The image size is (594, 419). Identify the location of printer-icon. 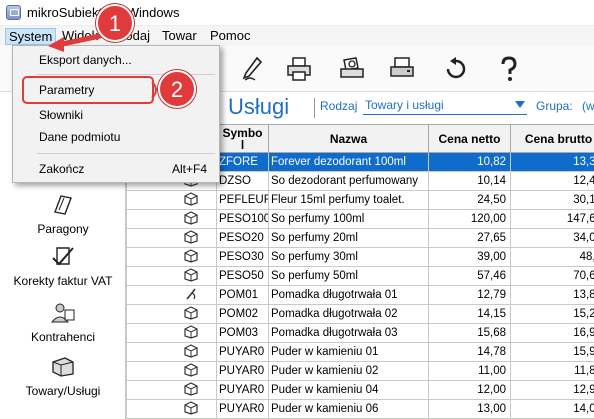
(299, 69).